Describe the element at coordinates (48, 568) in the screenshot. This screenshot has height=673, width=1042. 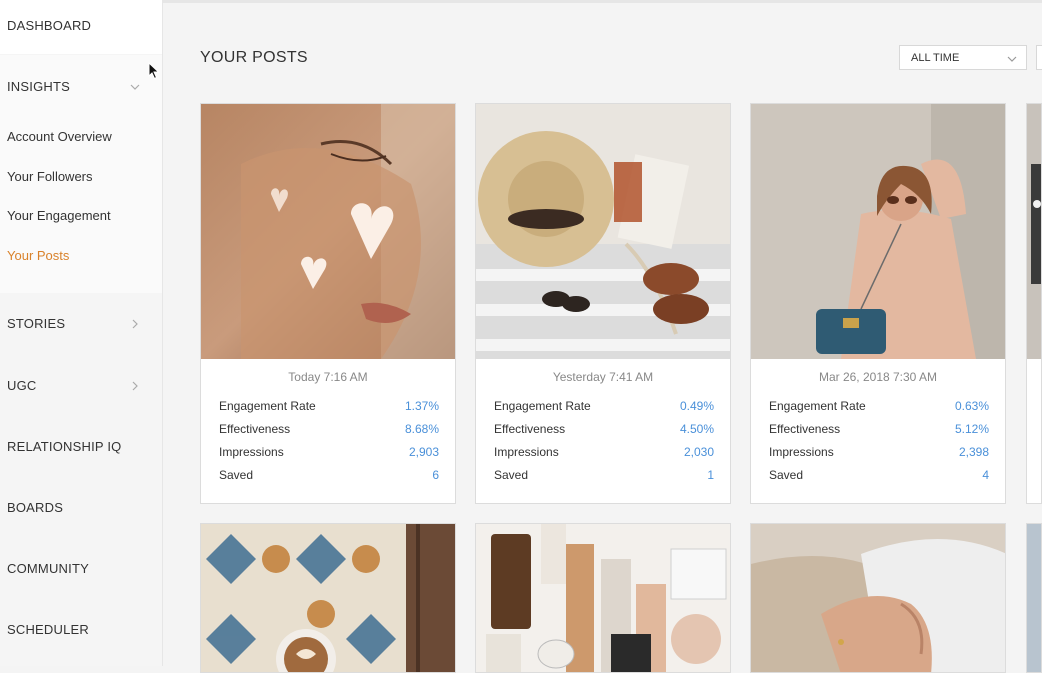
I see `sidebar-item-community: COMMUNITY` at that location.